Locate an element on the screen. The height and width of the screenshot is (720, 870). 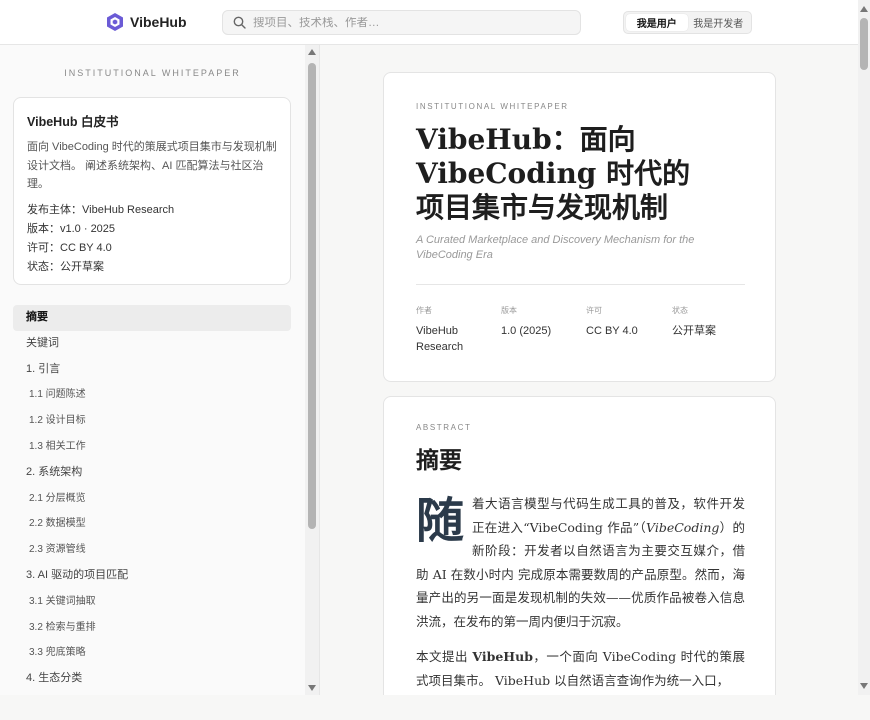
toc-item: 2.1 分层概览 is located at coordinates (152, 499).